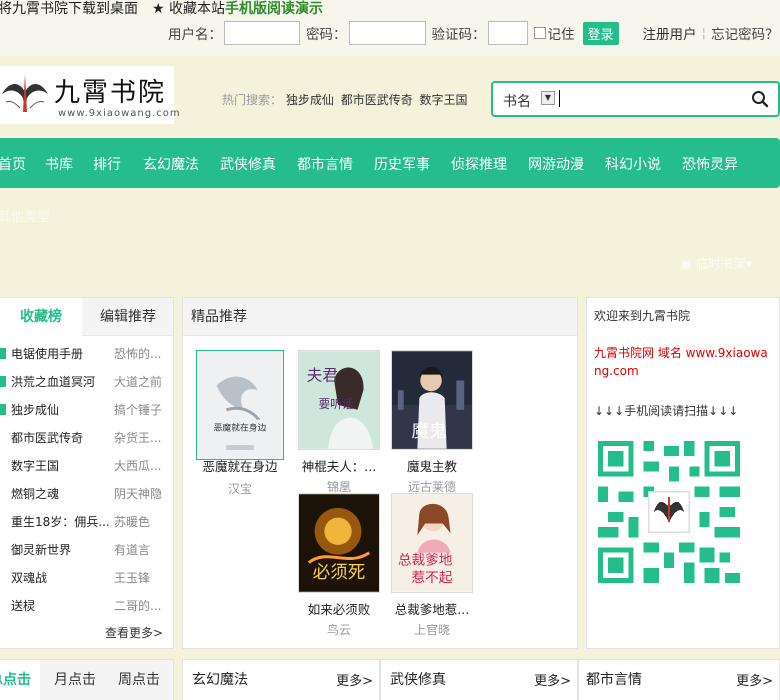 Image resolution: width=780 pixels, height=700 pixels. Describe the element at coordinates (142, 577) in the screenshot. I see `book-author: 王玉锋` at that location.